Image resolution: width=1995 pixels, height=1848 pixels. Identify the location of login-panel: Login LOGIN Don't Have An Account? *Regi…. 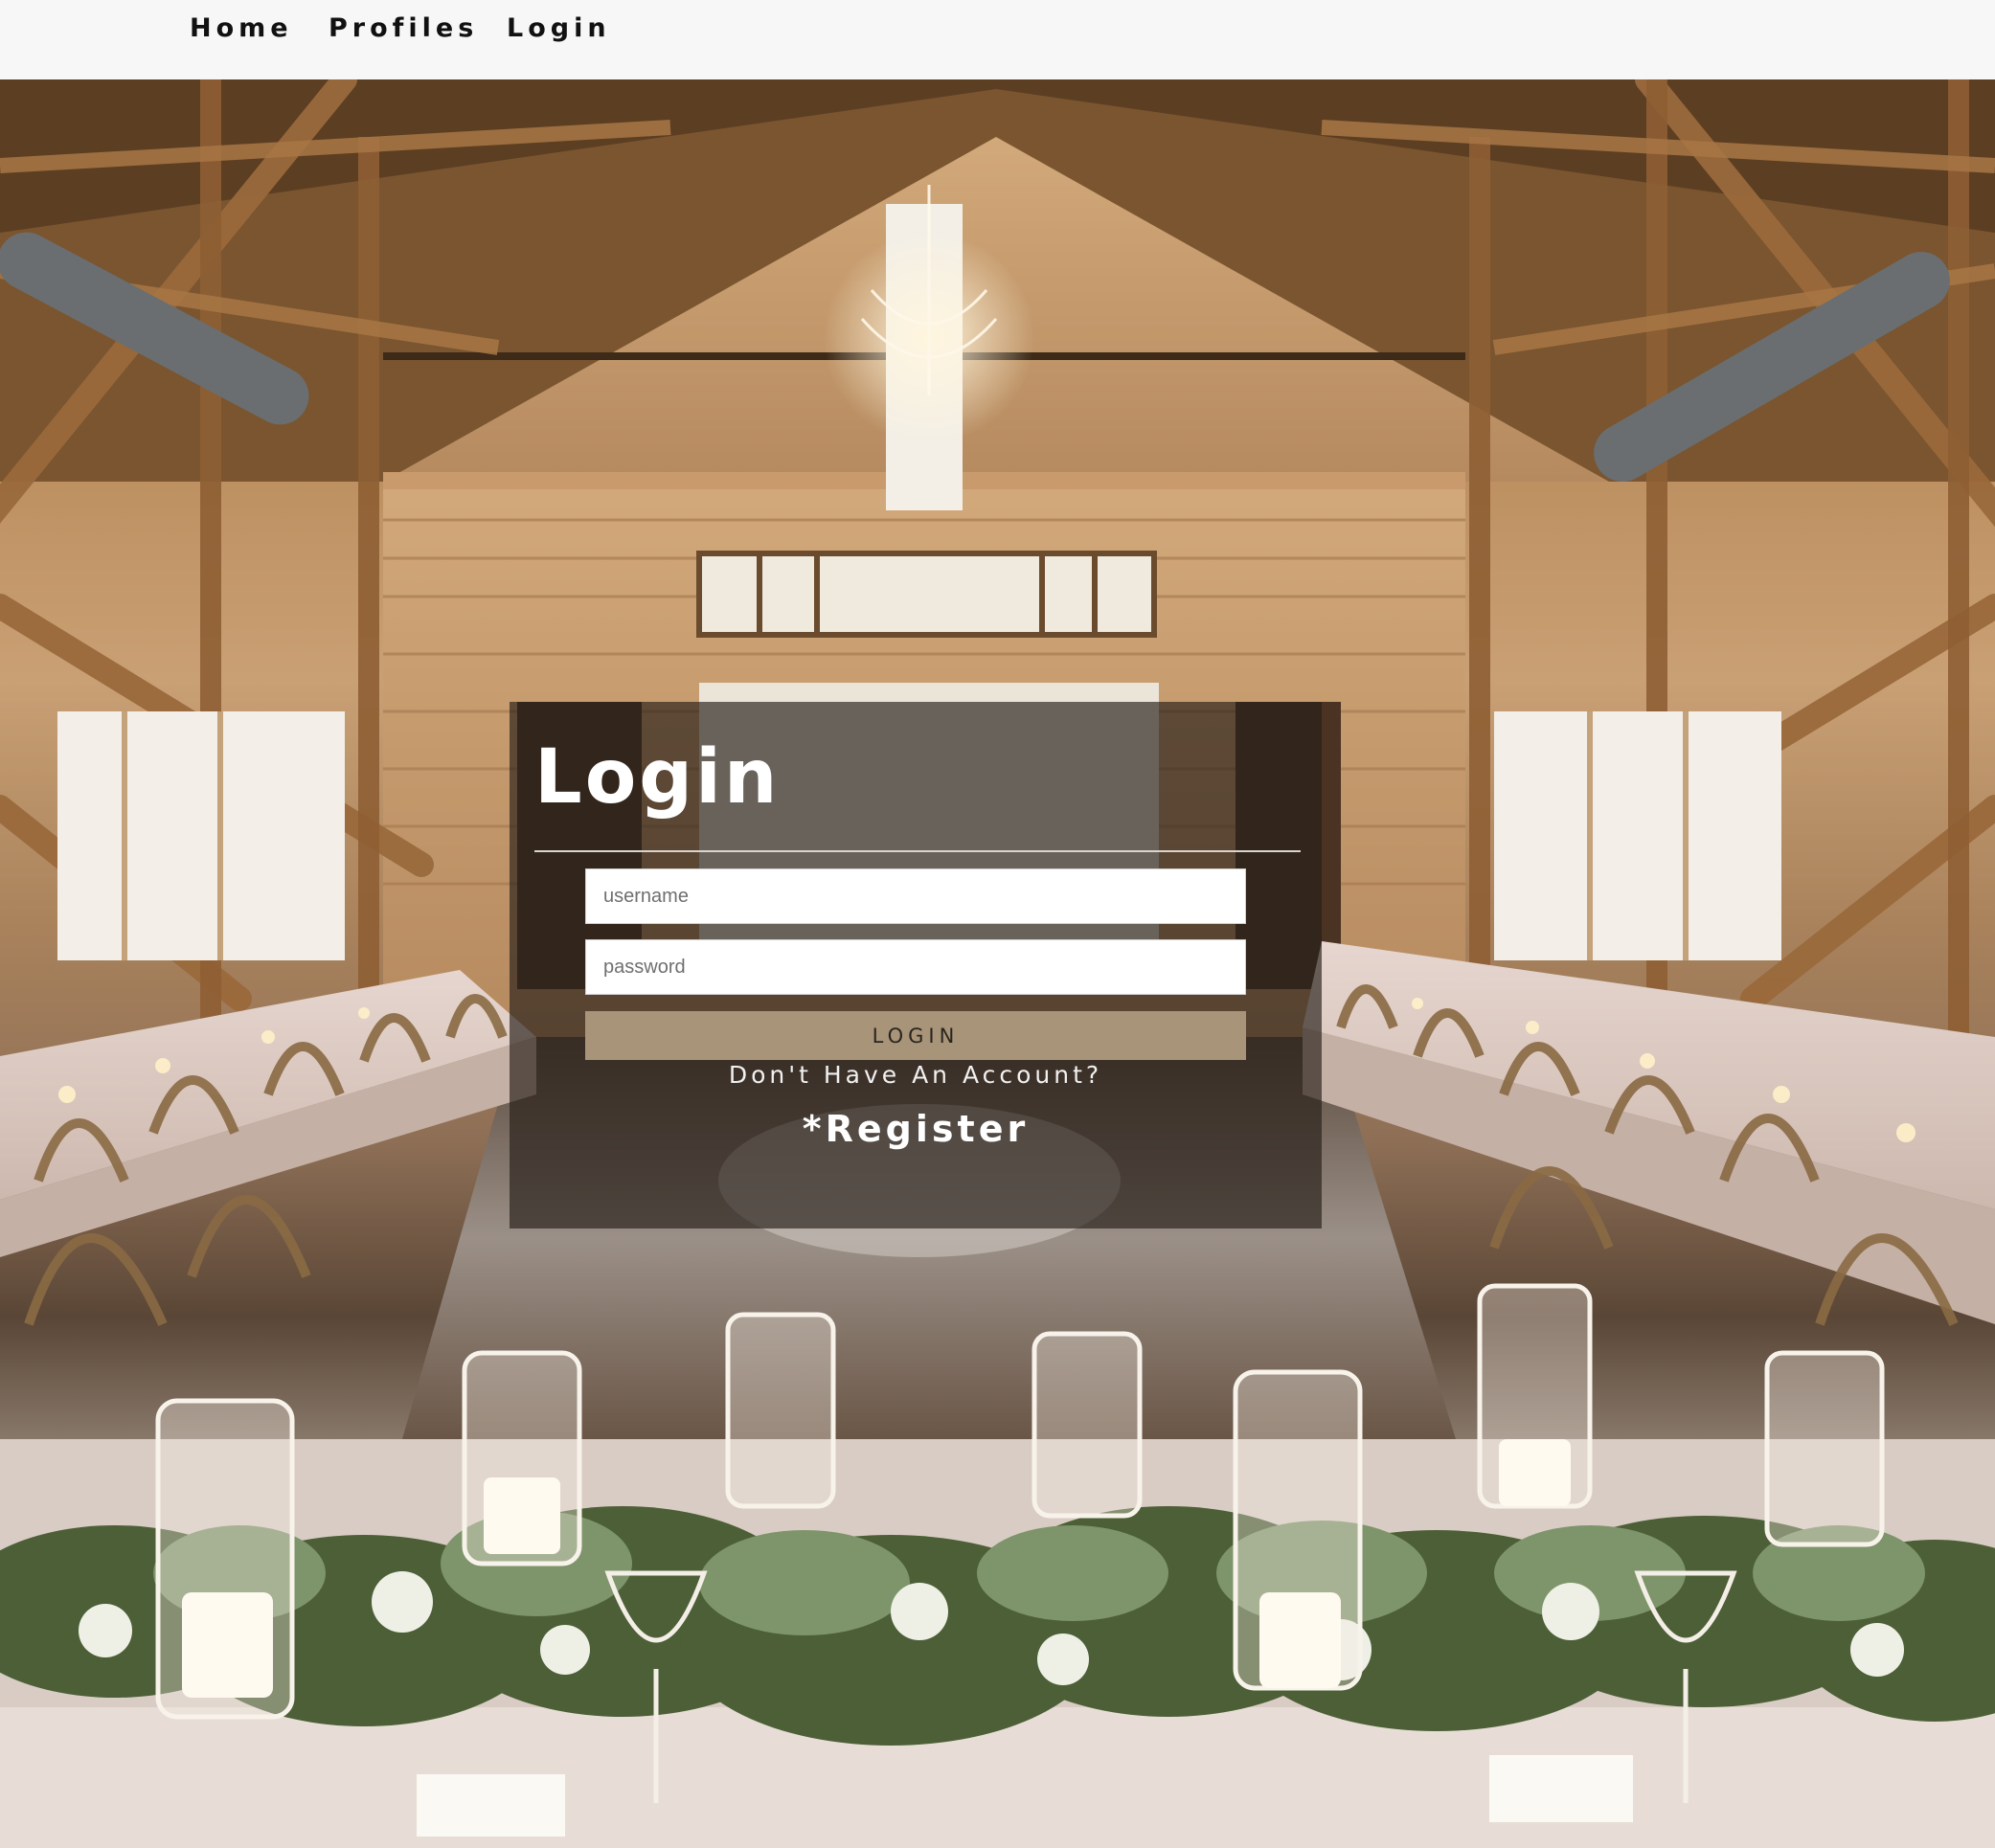
(916, 965).